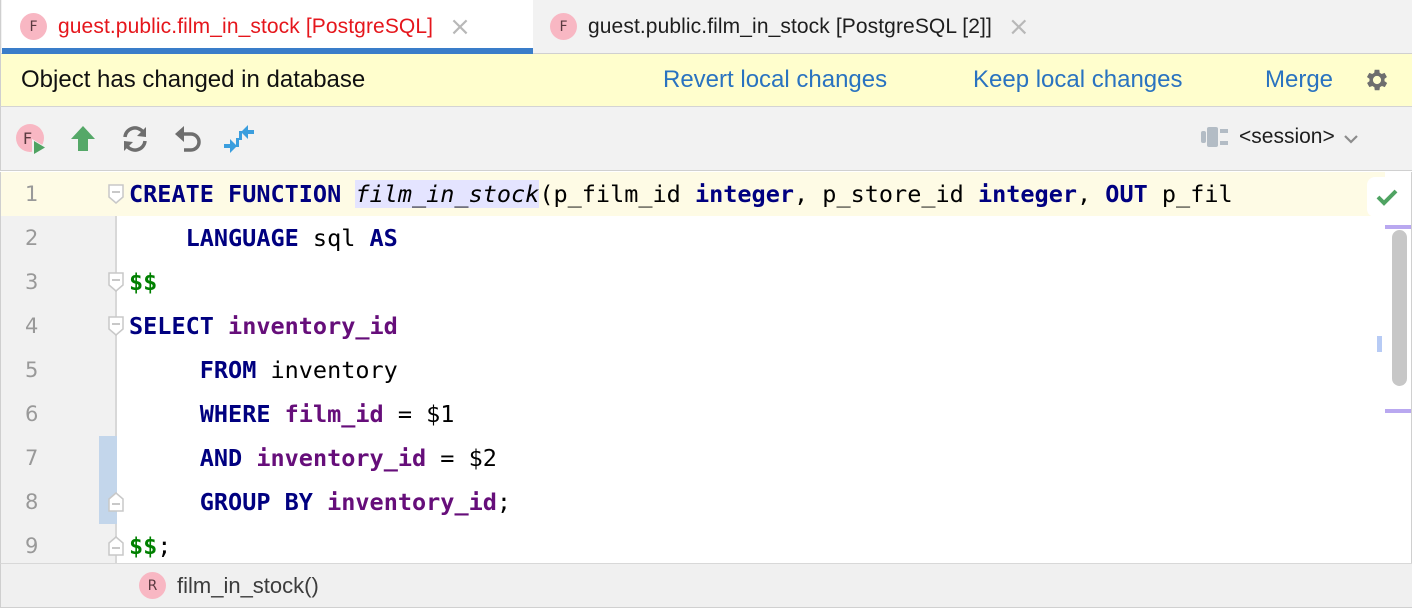 Image resolution: width=1412 pixels, height=608 pixels. Describe the element at coordinates (239, 139) in the screenshot. I see `compare-arrows-icon` at that location.